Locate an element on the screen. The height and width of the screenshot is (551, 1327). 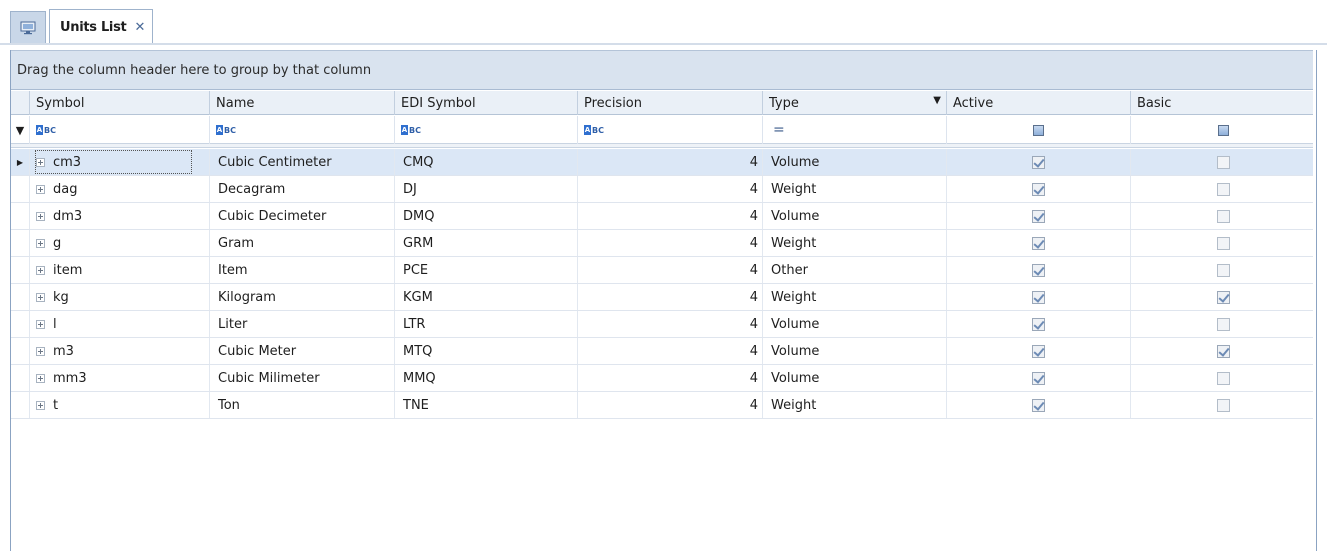
cell-symbol: dag is located at coordinates (120, 189).